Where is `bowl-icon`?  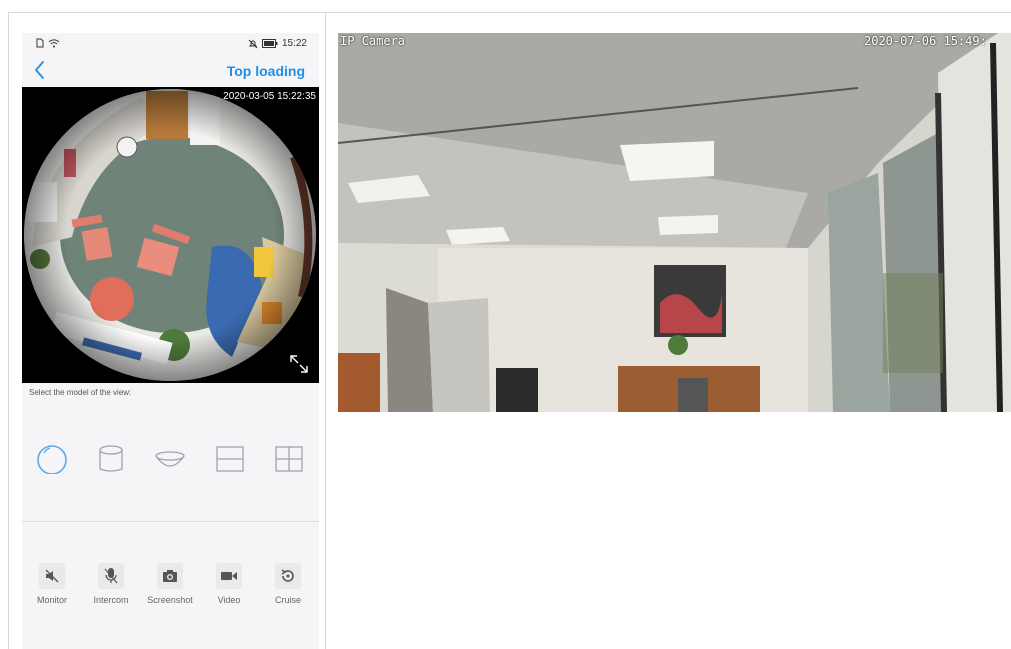 bowl-icon is located at coordinates (170, 456).